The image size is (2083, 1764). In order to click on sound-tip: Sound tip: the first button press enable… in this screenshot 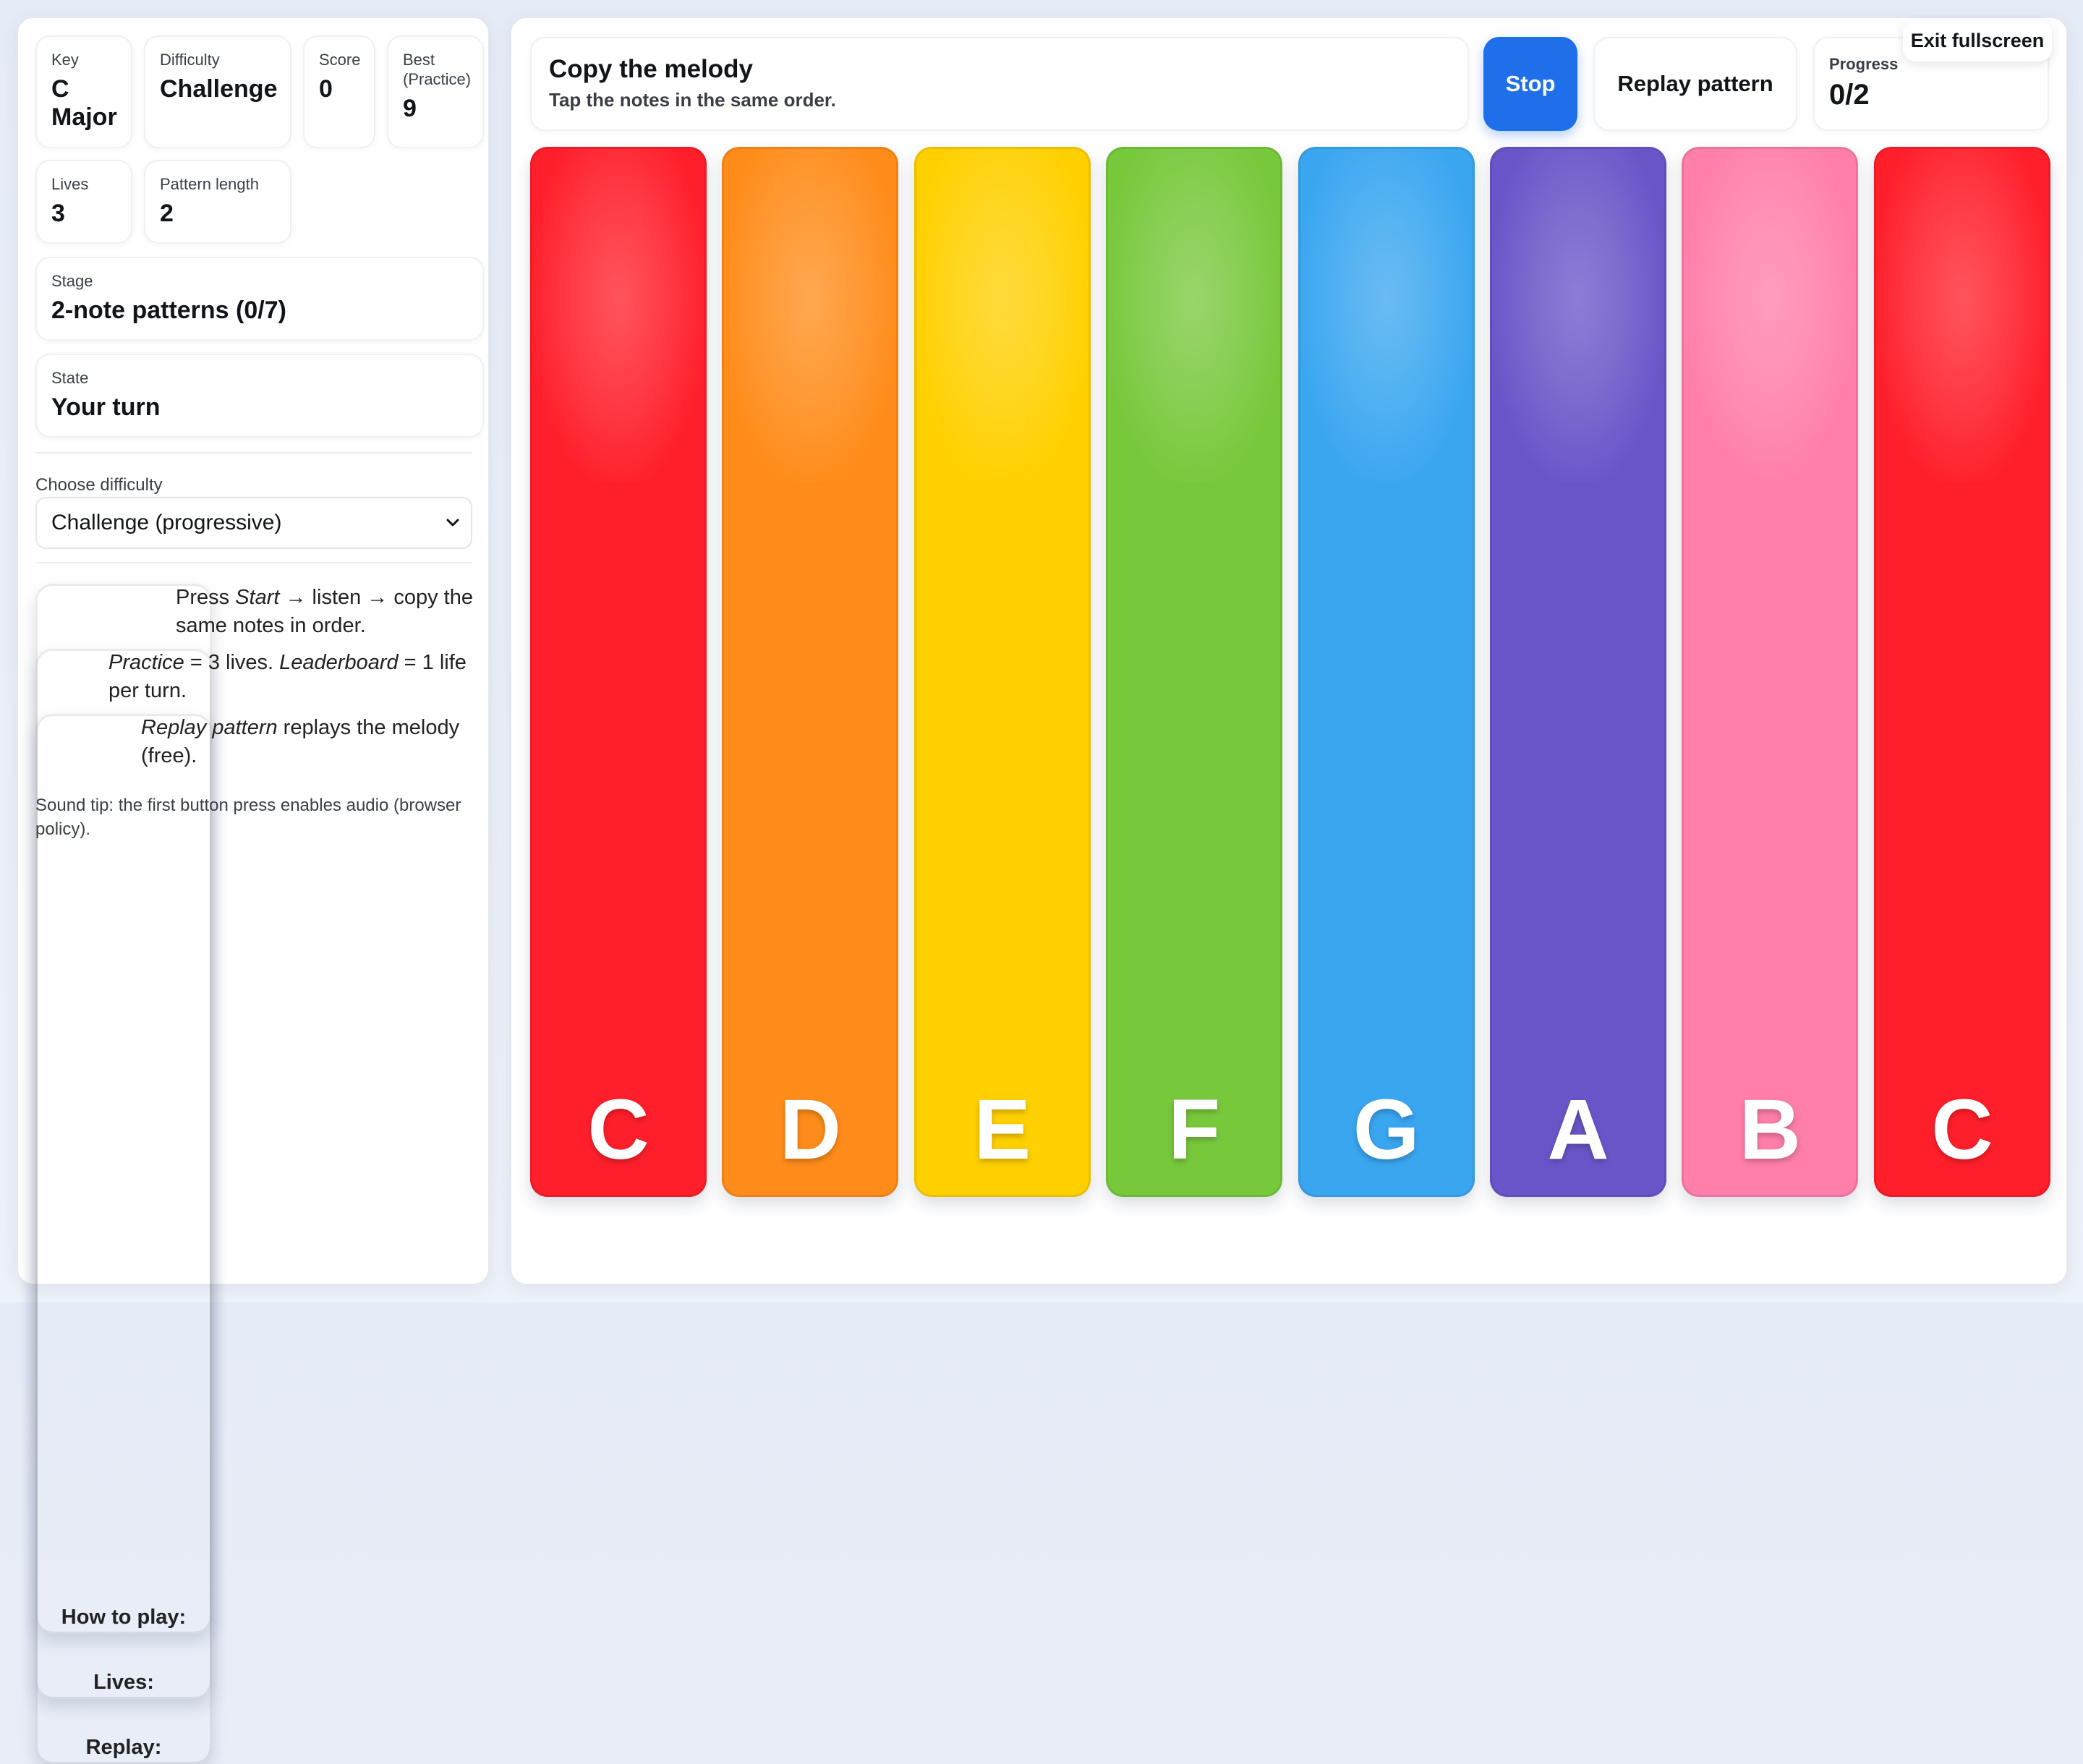, I will do `click(248, 817)`.